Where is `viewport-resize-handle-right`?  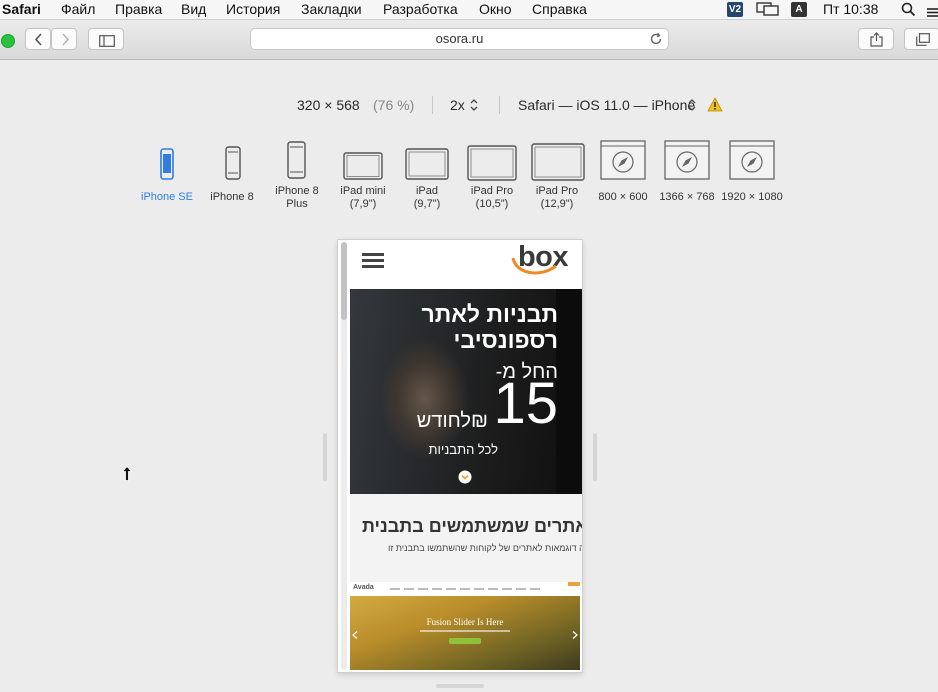 viewport-resize-handle-right is located at coordinates (595, 457).